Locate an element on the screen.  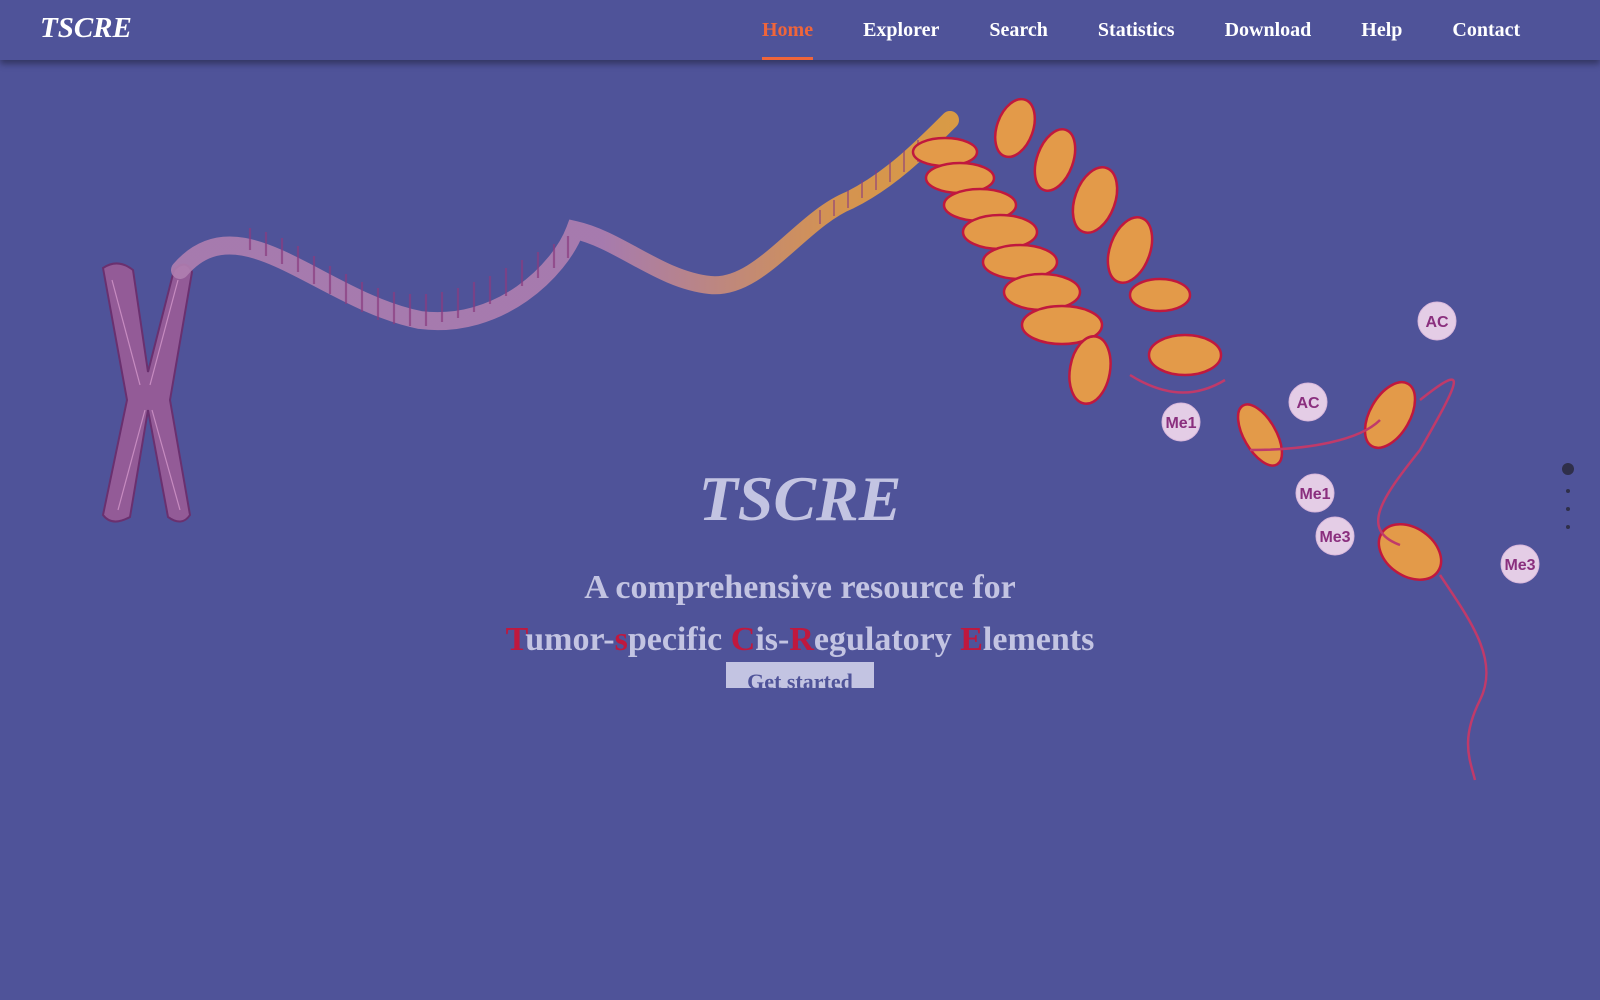
acronym-text: egulatory is located at coordinates (887, 639).